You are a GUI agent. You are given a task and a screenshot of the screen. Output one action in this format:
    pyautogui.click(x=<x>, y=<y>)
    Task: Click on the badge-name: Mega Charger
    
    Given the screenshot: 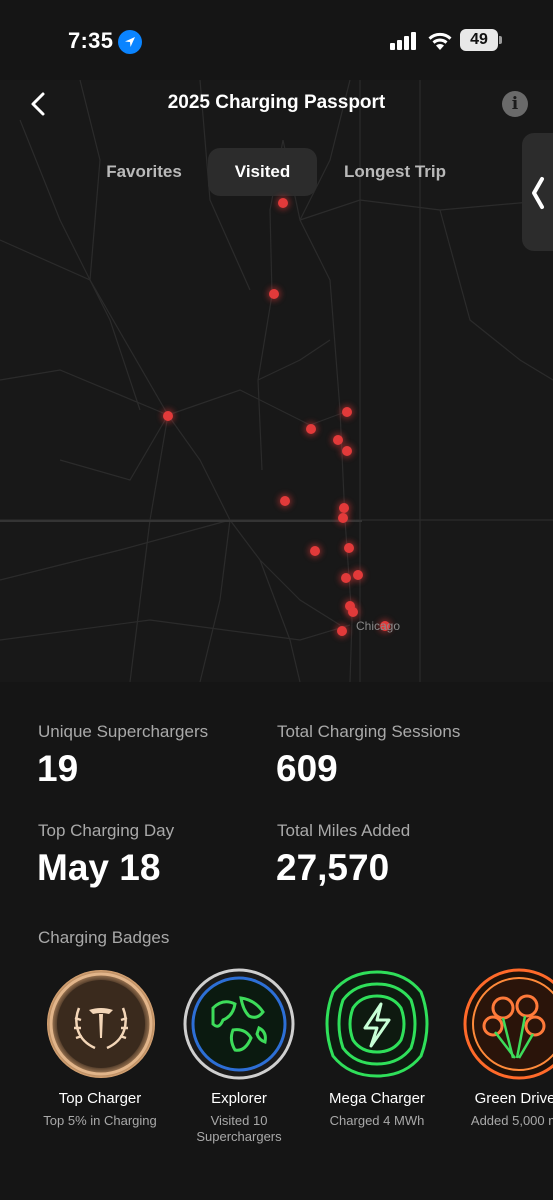 What is the action you would take?
    pyautogui.click(x=377, y=1098)
    